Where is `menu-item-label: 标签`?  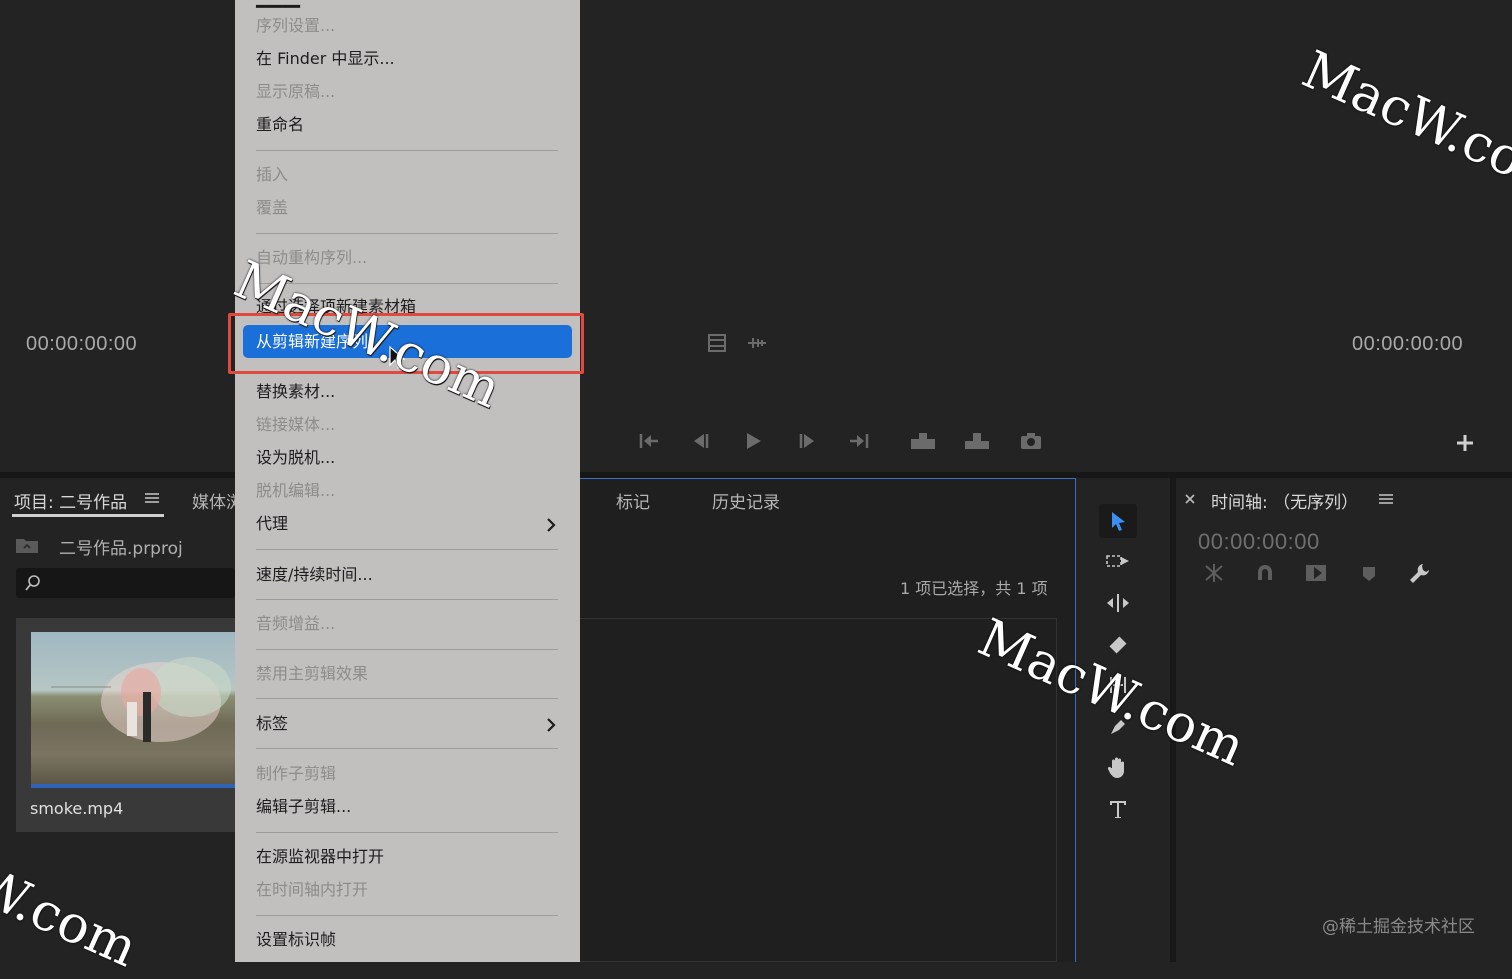 menu-item-label: 标签 is located at coordinates (272, 724).